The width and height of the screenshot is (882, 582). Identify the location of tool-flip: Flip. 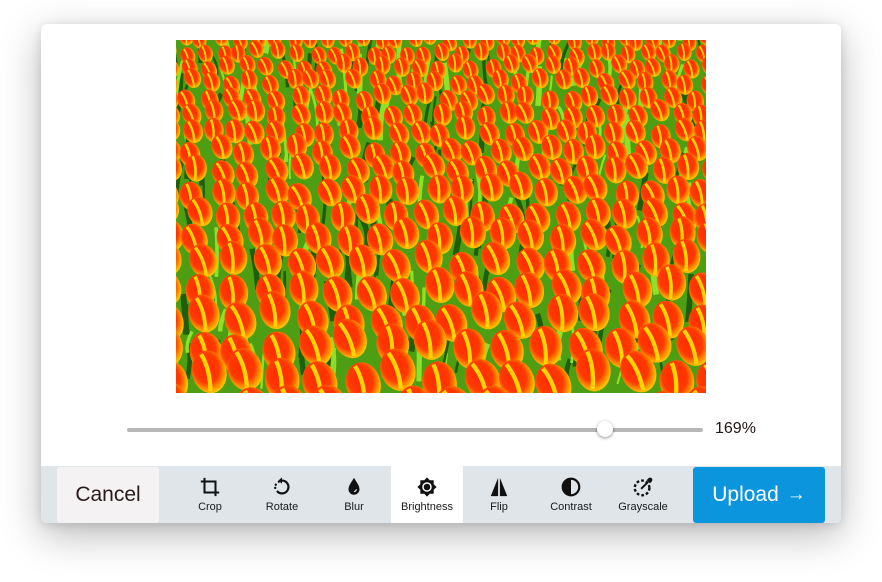
(499, 494).